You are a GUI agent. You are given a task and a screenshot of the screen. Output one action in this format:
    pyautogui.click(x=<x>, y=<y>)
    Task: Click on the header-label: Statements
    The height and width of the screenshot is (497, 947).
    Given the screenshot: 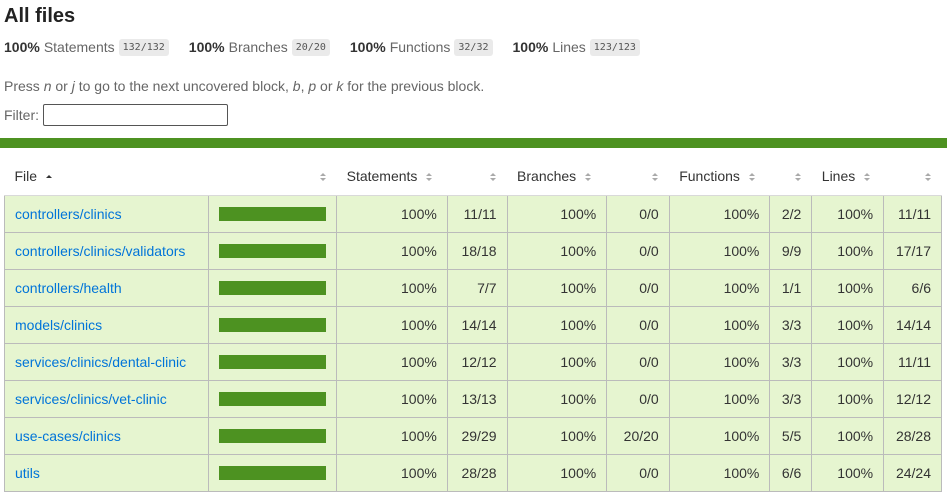 What is the action you would take?
    pyautogui.click(x=382, y=175)
    